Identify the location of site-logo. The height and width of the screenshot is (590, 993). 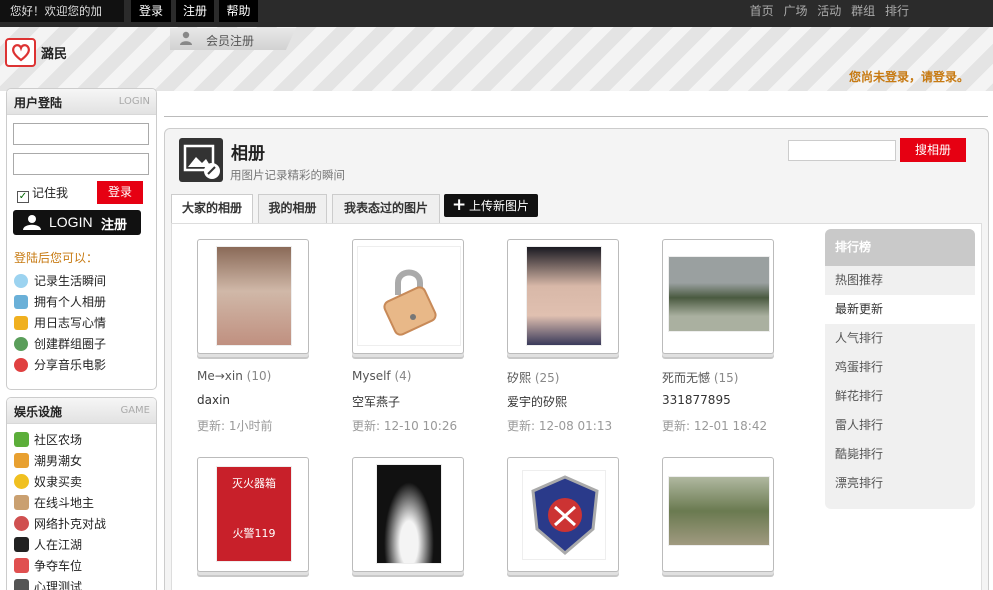
(20, 52).